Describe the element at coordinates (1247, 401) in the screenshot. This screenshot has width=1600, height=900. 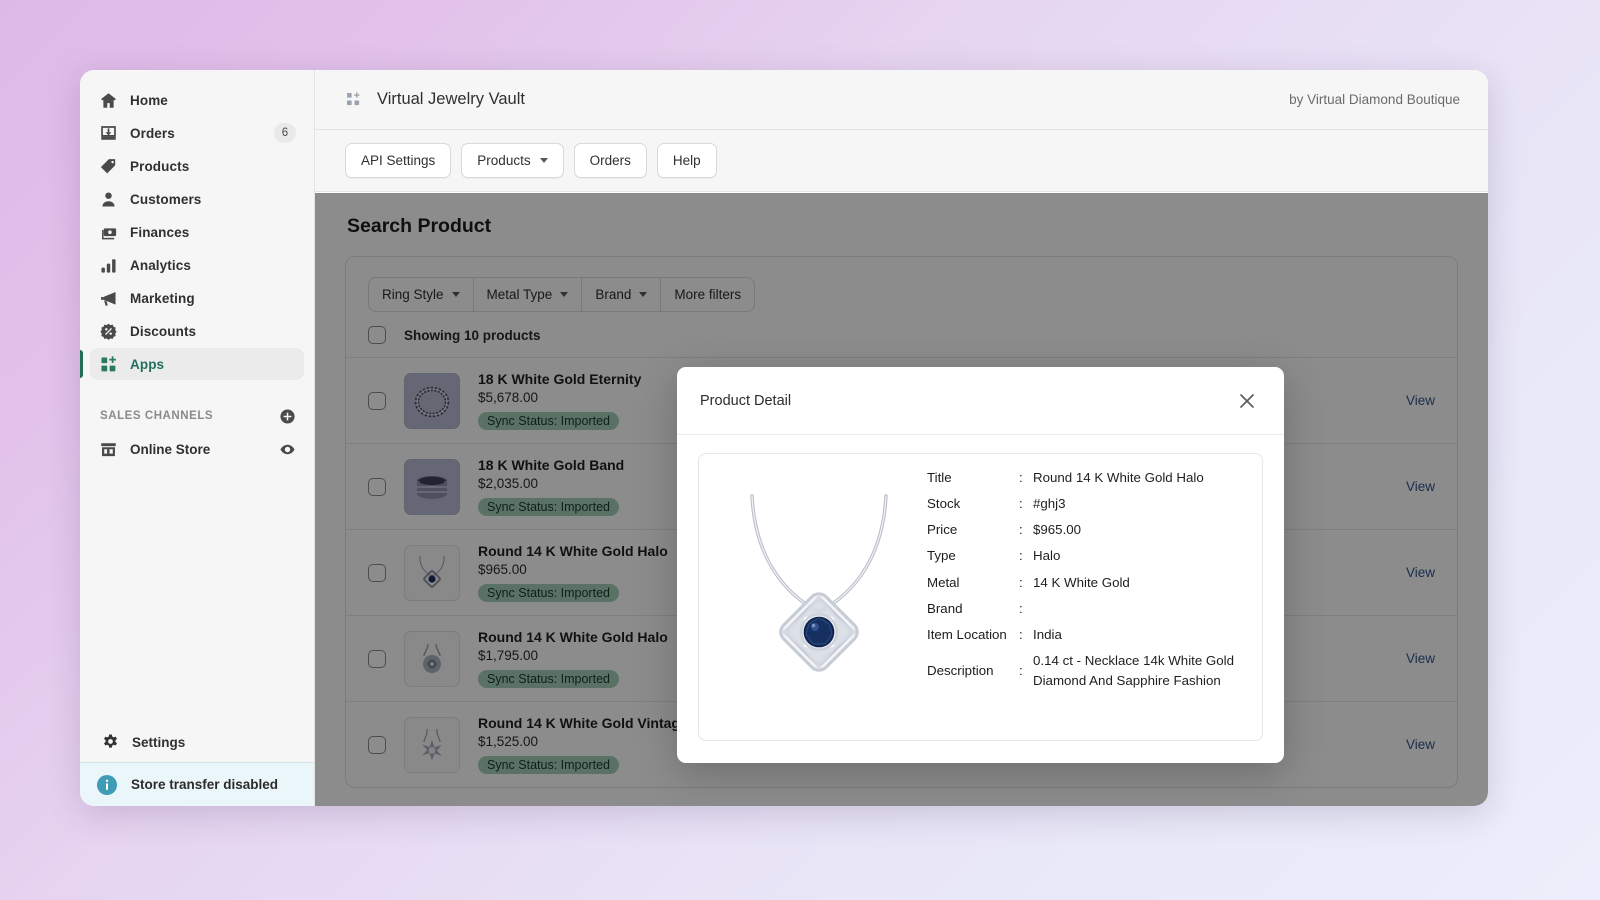
I see `close-icon` at that location.